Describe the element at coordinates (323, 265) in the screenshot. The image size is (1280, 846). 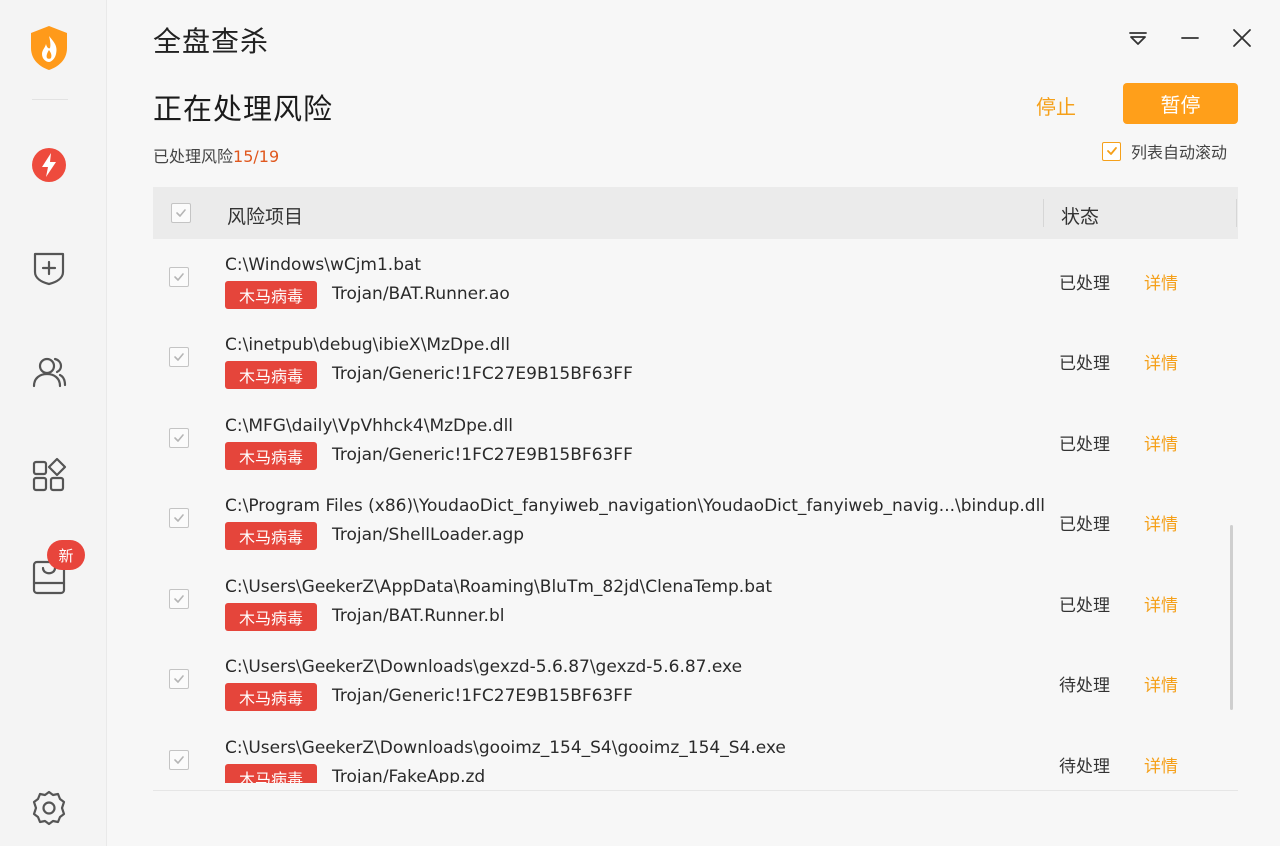
I see `file-path: C:\Windows\wCjm1.bat` at that location.